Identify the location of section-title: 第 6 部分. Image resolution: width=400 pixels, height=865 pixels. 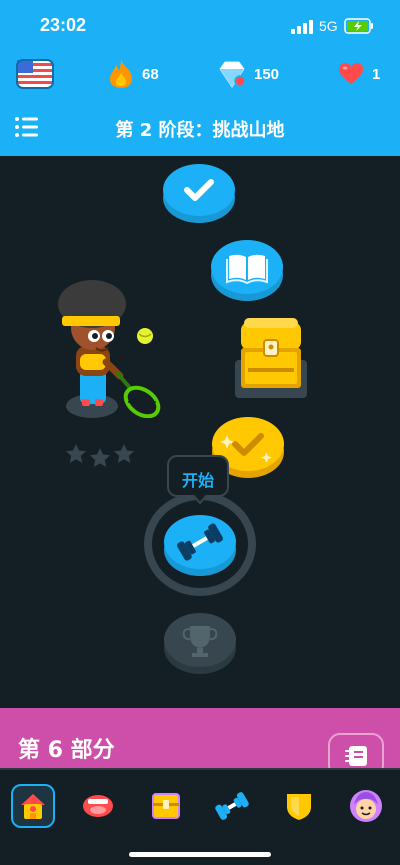
(66, 750).